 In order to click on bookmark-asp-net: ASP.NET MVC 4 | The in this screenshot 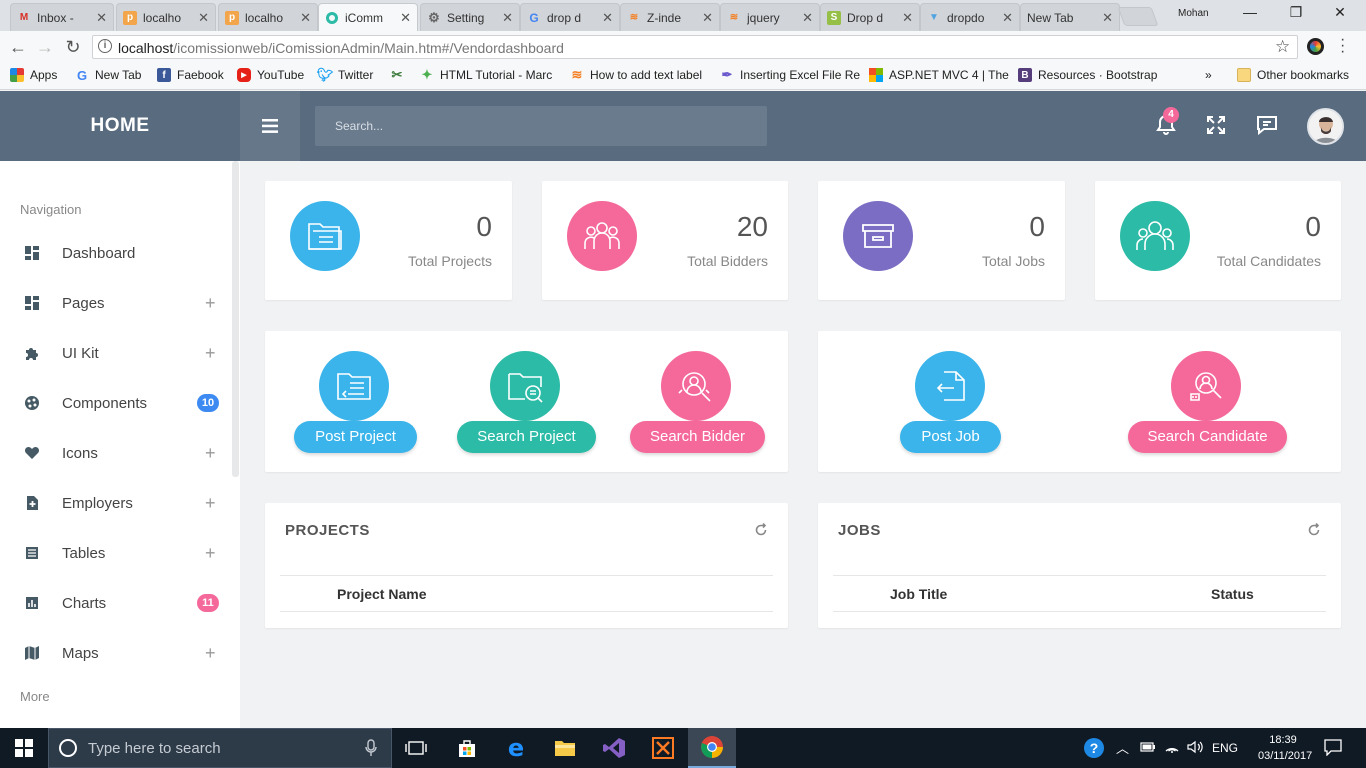, I will do `click(939, 75)`.